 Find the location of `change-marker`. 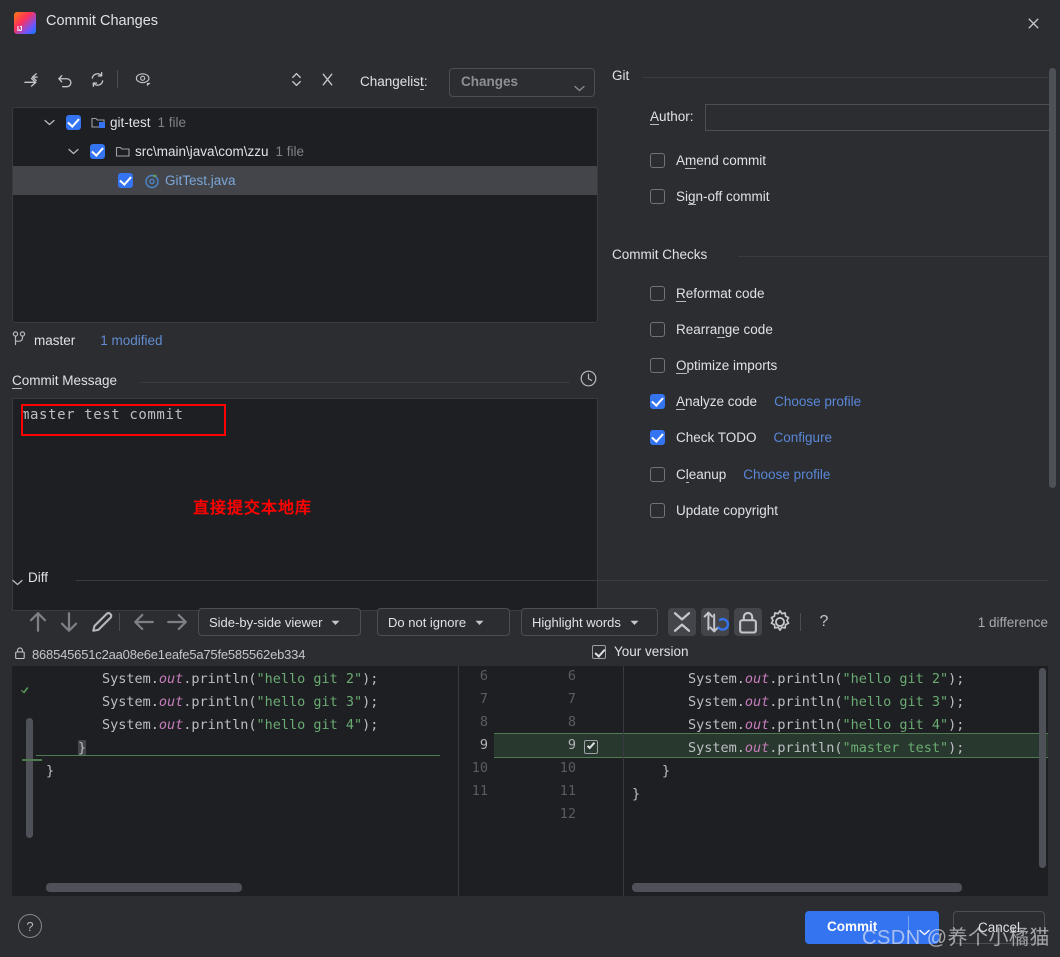

change-marker is located at coordinates (32, 760).